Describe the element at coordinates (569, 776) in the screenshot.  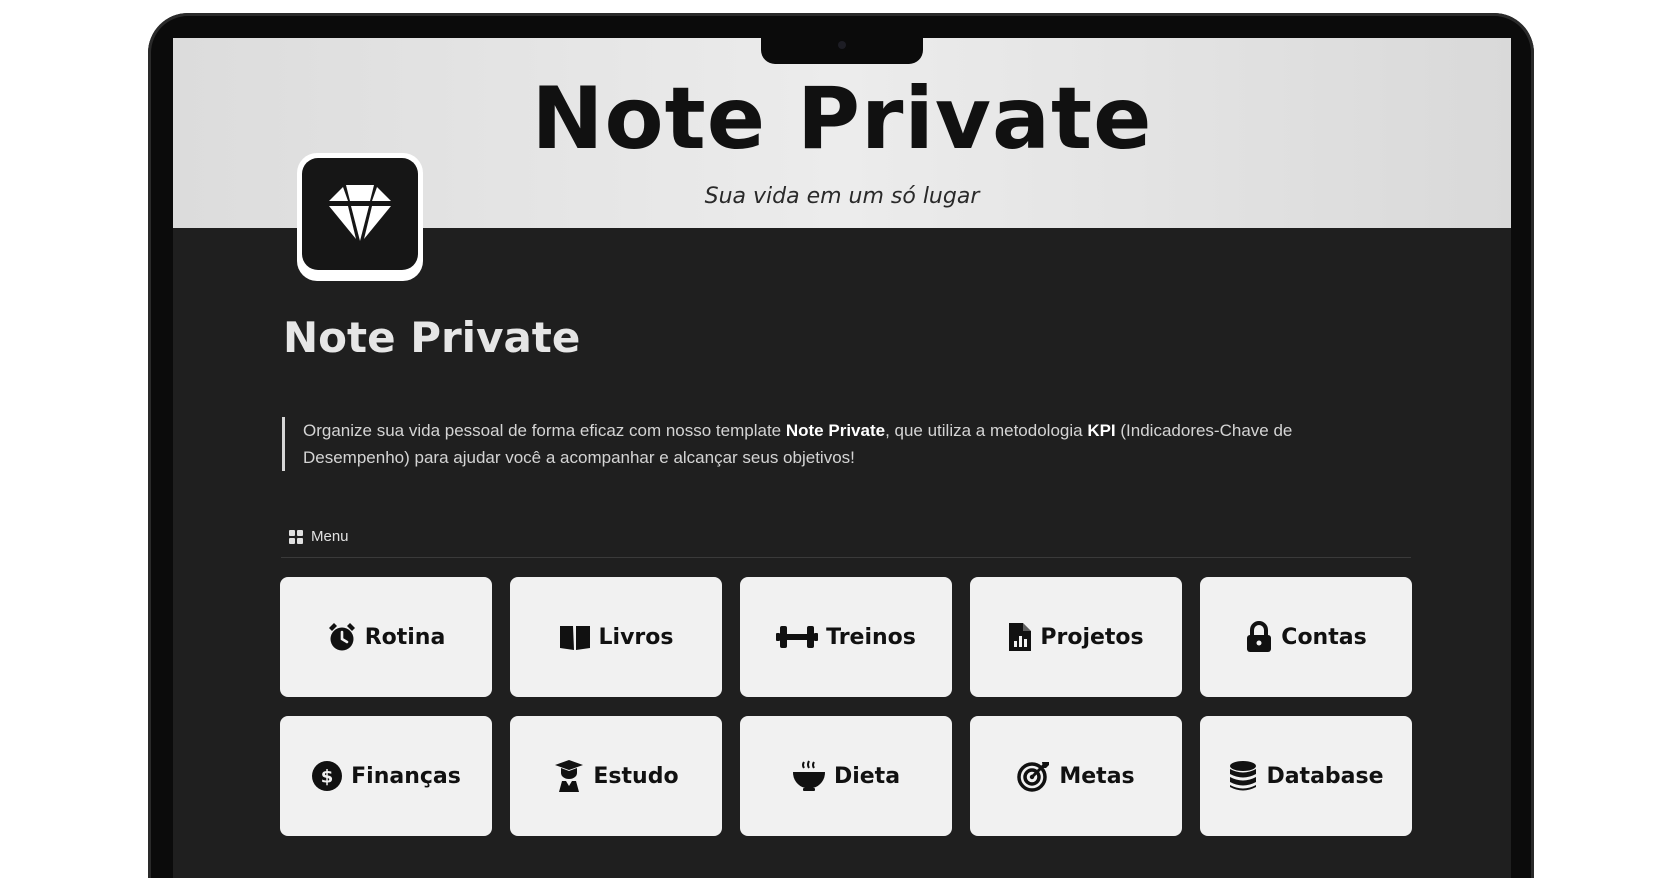
I see `graduate-icon` at that location.